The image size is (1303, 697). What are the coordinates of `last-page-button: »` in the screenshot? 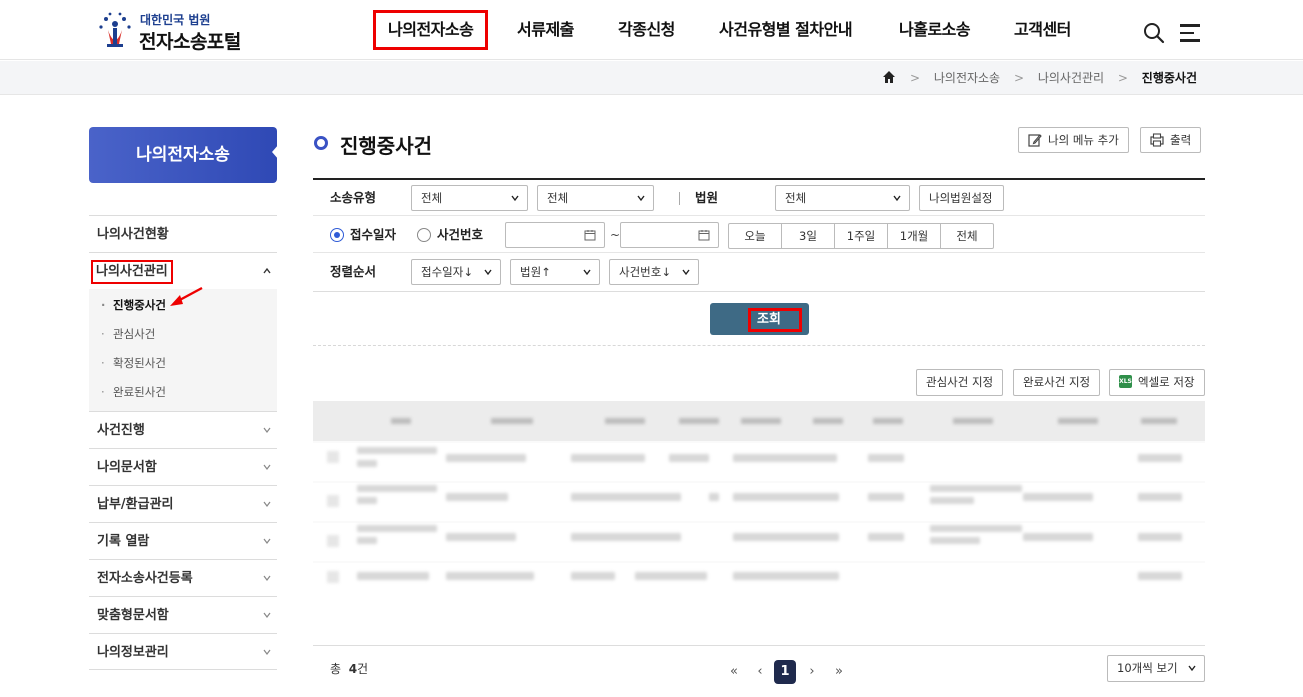 It's located at (839, 672).